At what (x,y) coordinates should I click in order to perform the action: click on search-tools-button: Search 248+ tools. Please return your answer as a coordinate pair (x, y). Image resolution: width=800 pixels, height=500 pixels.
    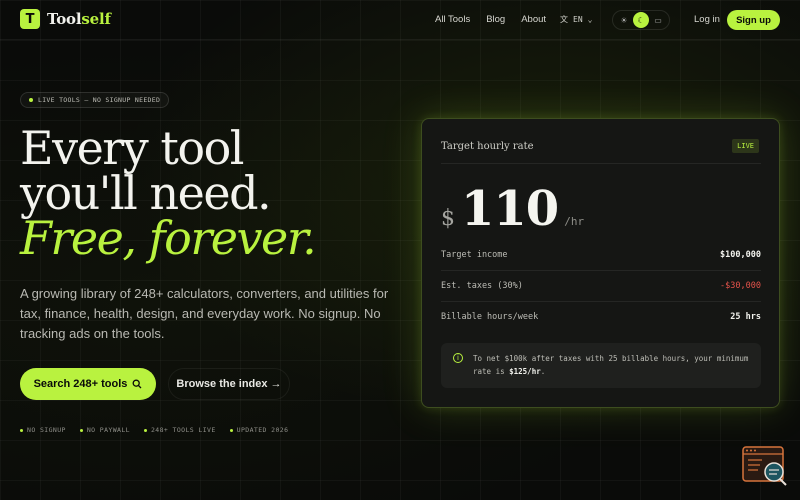
    Looking at the image, I should click on (88, 384).